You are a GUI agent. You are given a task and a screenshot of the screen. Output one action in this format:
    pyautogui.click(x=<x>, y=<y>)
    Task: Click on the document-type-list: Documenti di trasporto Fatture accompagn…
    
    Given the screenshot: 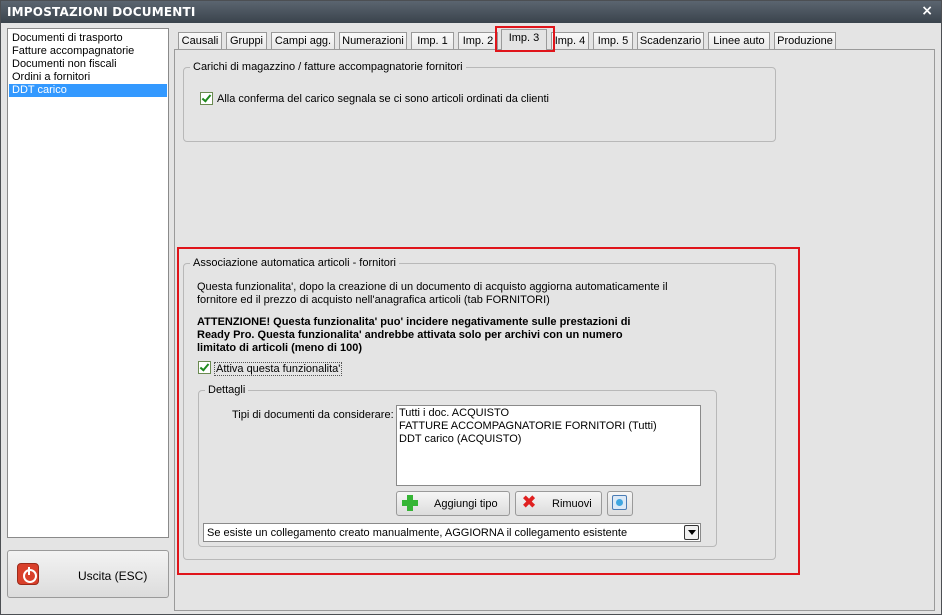 What is the action you would take?
    pyautogui.click(x=88, y=283)
    